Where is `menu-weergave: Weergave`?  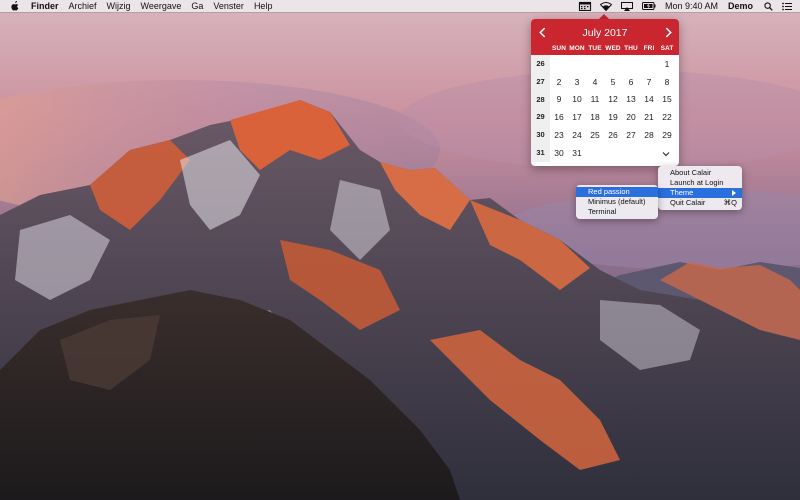
menu-weergave: Weergave is located at coordinates (161, 6).